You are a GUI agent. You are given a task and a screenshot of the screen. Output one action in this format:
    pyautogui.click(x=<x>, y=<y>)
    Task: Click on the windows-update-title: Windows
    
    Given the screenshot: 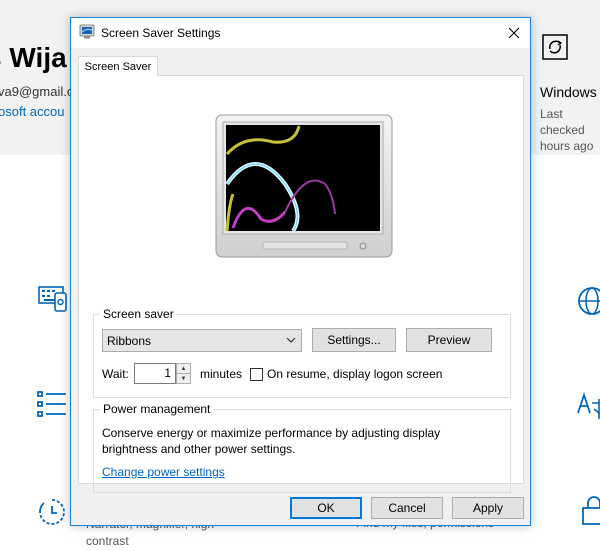 What is the action you would take?
    pyautogui.click(x=568, y=92)
    